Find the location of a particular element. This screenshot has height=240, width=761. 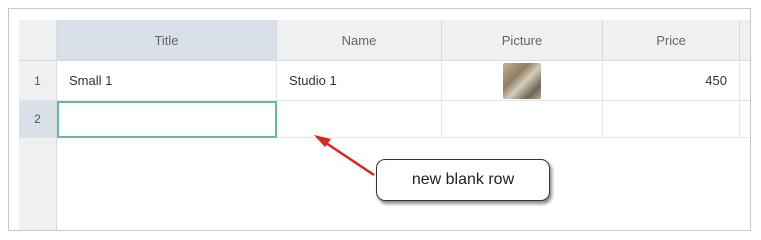

annotation-label: new blank row is located at coordinates (463, 179).